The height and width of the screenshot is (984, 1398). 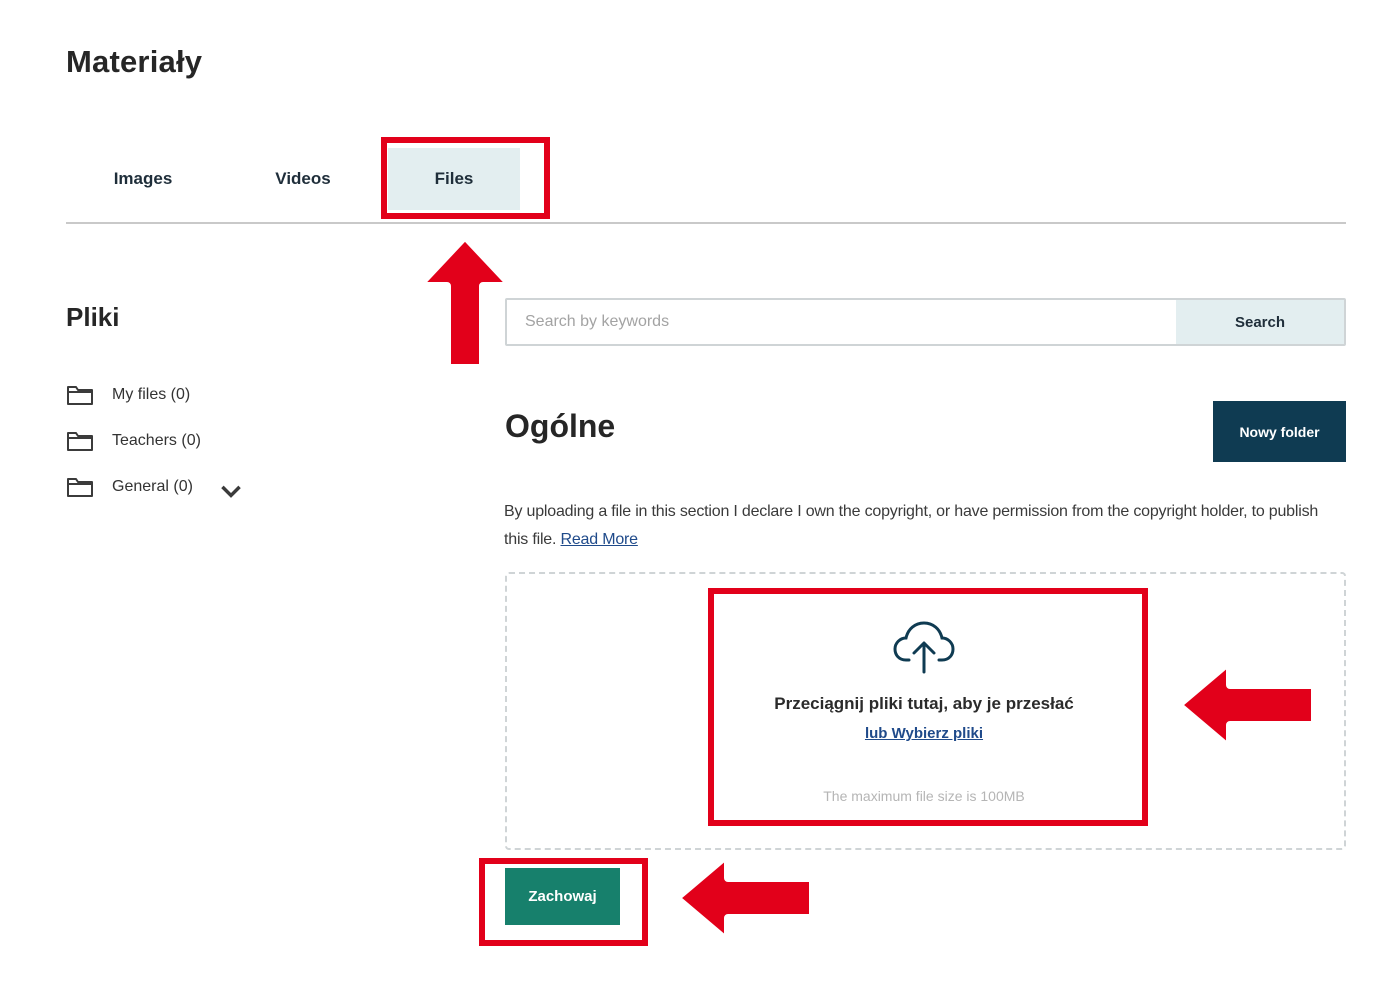 I want to click on read-more-link: Read More, so click(x=600, y=539).